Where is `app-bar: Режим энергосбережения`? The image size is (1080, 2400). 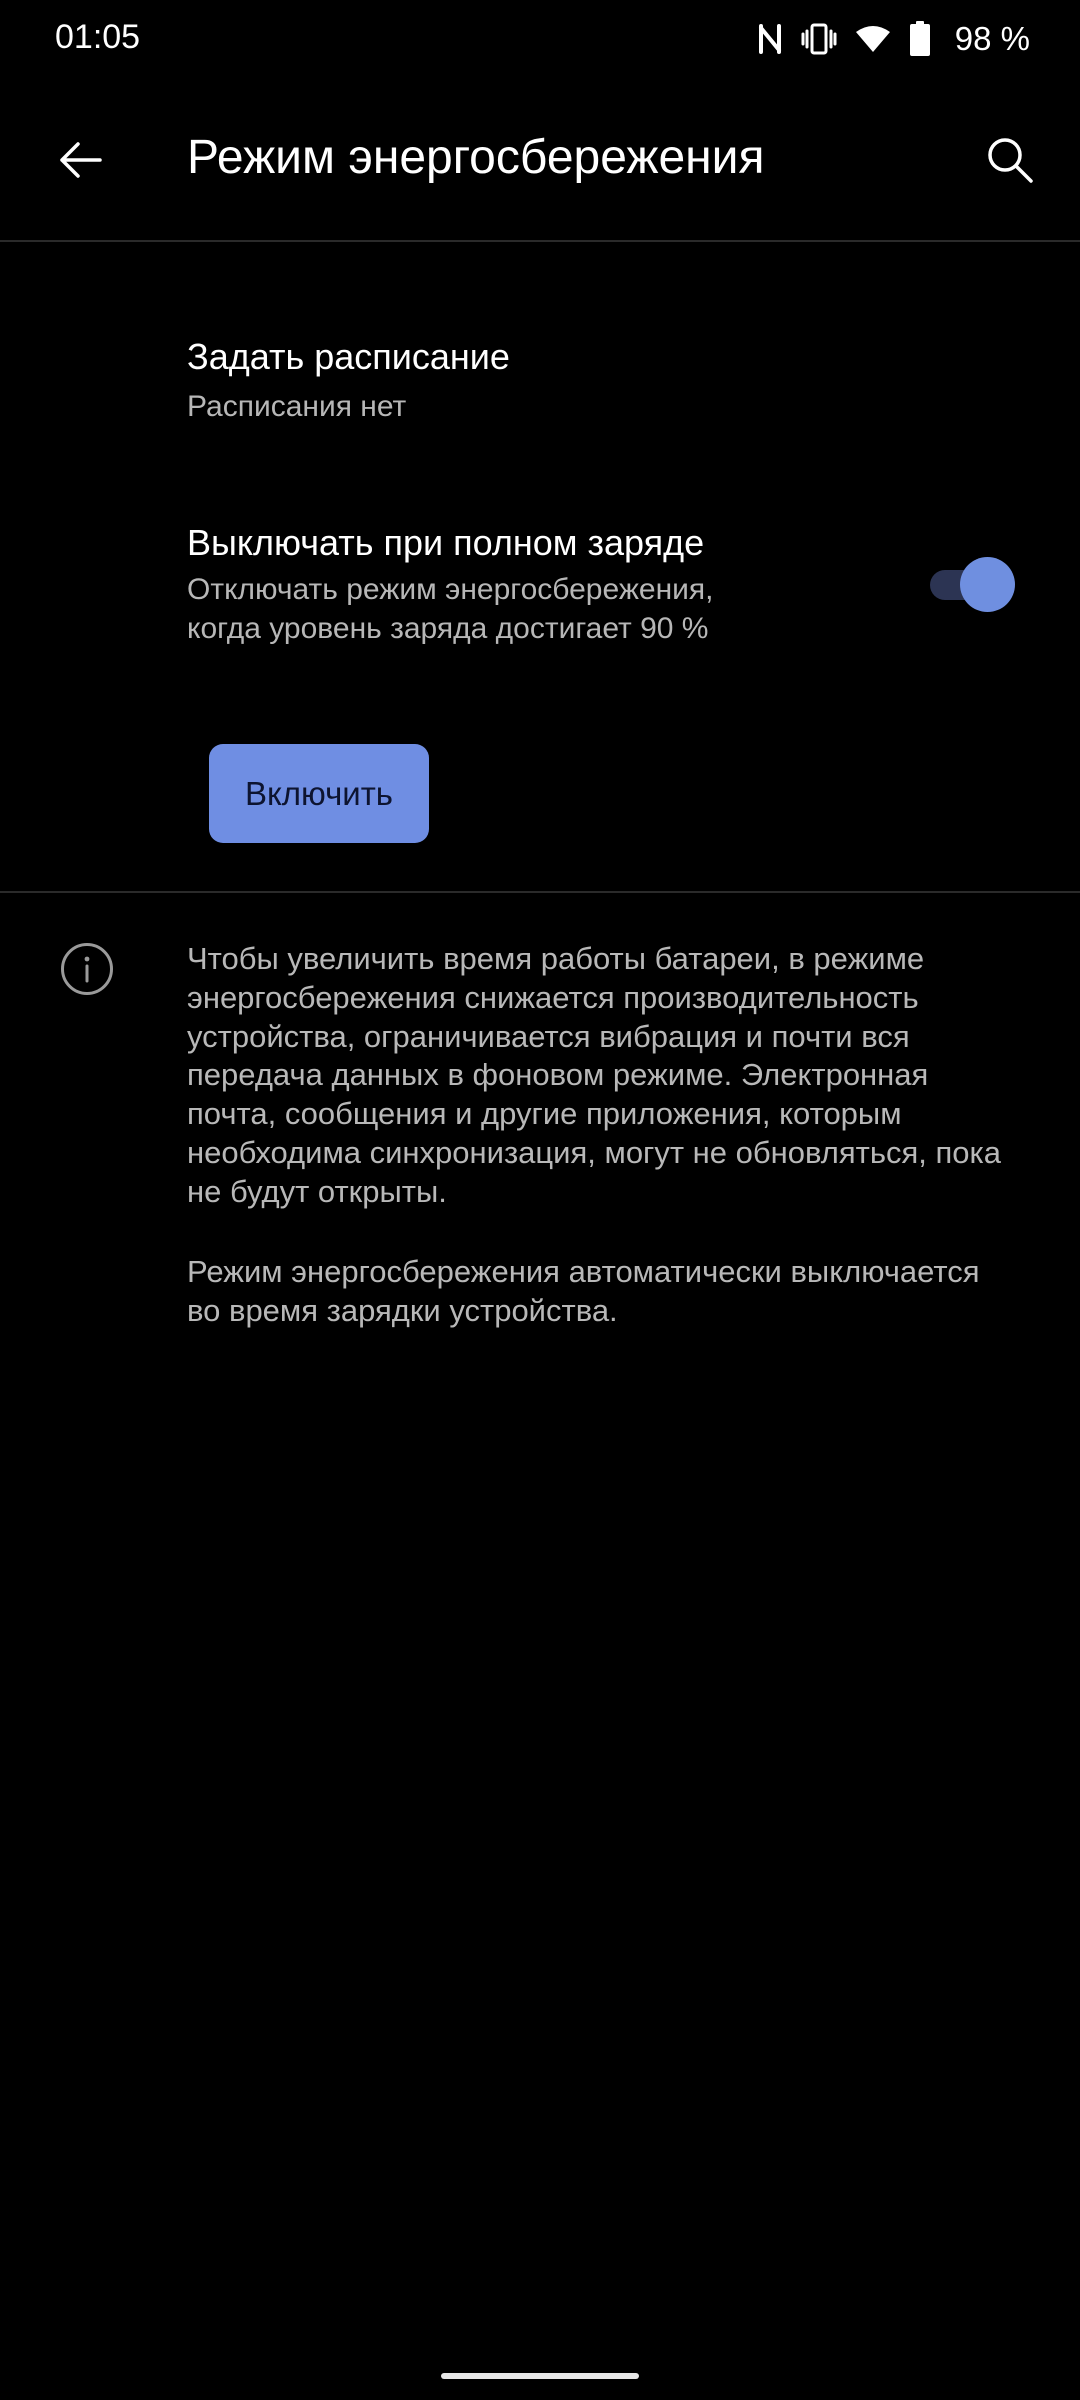
app-bar: Режим энергосбережения is located at coordinates (540, 160).